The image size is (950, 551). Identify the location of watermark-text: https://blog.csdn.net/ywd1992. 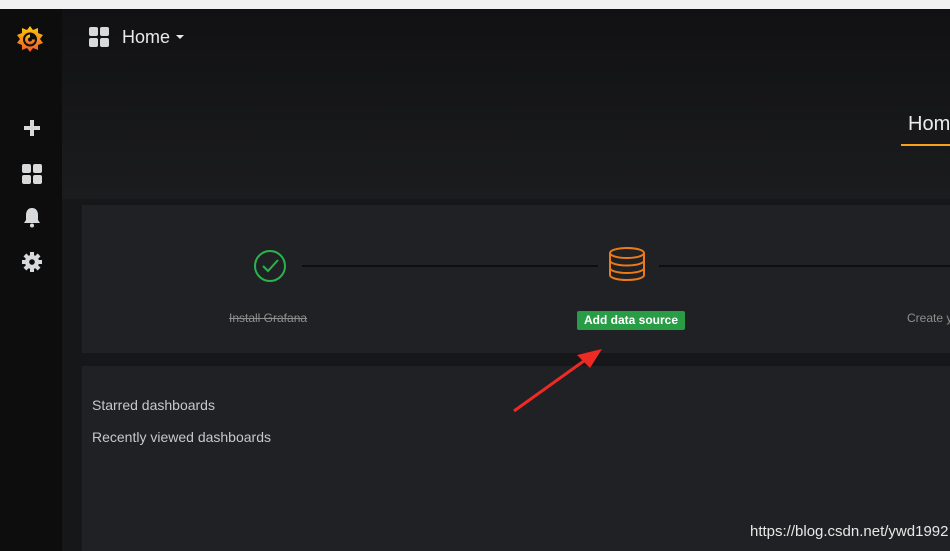
(849, 531).